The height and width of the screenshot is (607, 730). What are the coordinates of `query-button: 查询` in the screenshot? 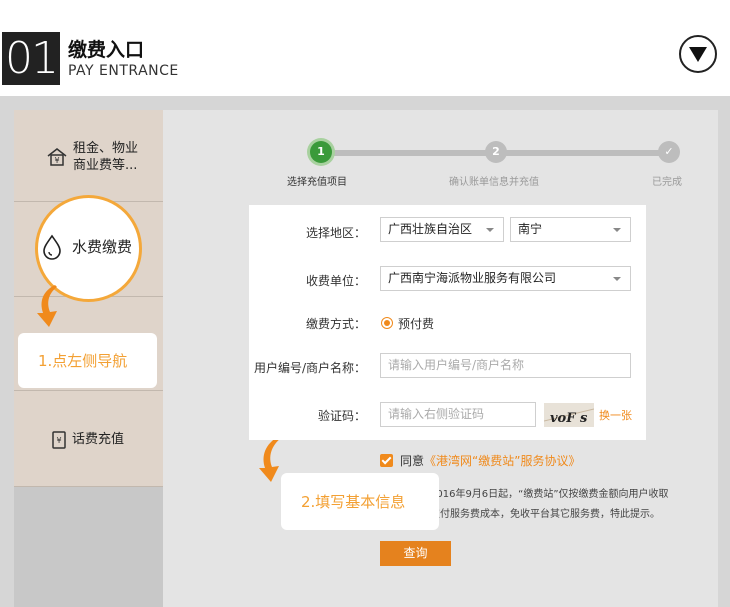 It's located at (415, 553).